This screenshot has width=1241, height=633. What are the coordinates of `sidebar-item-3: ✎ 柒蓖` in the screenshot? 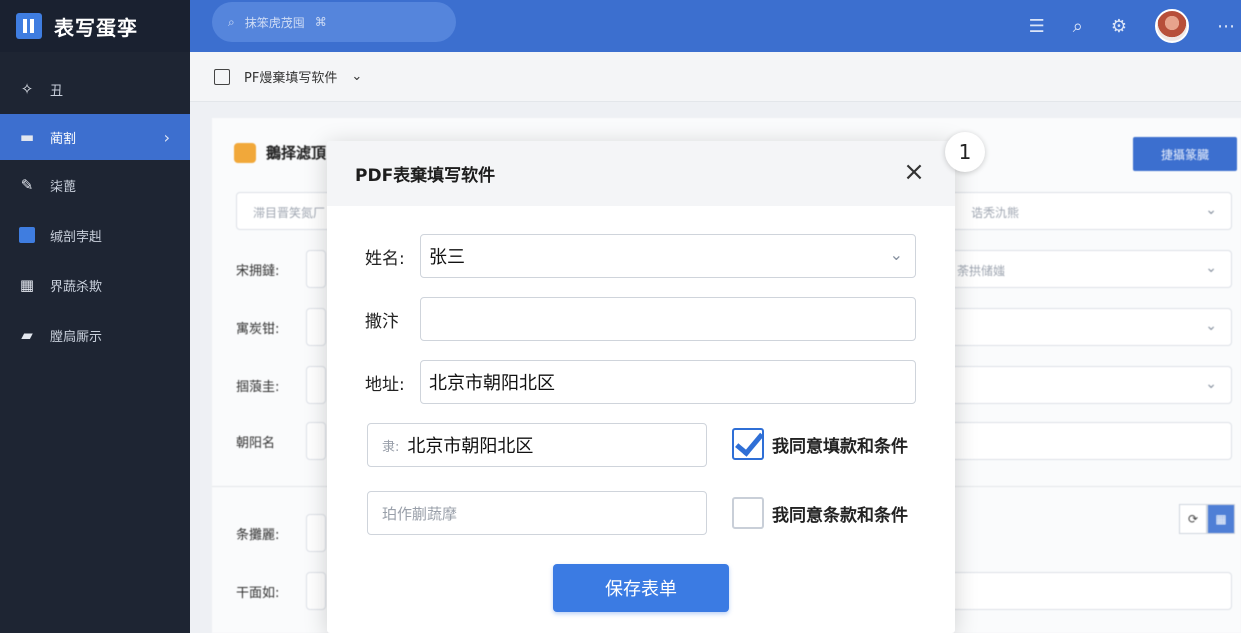 It's located at (95, 185).